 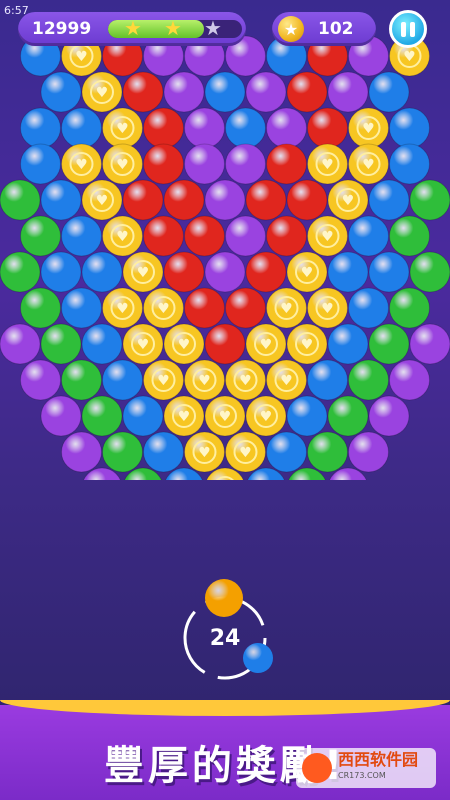 I want to click on level-progress-bar: ★ ★ ★, so click(x=175, y=29).